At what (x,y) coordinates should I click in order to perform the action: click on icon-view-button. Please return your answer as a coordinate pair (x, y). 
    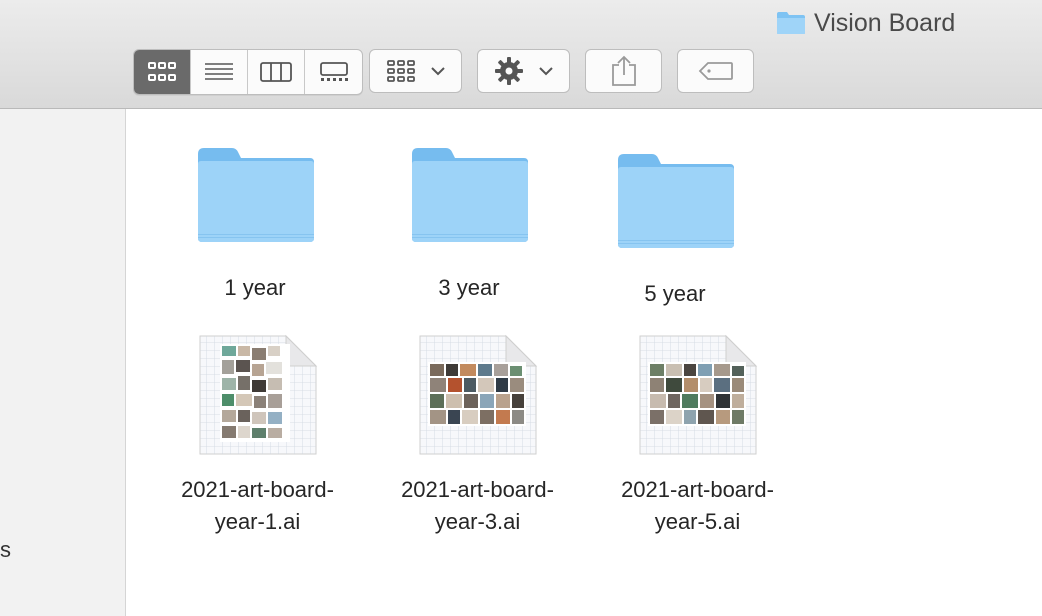
    Looking at the image, I should click on (162, 72).